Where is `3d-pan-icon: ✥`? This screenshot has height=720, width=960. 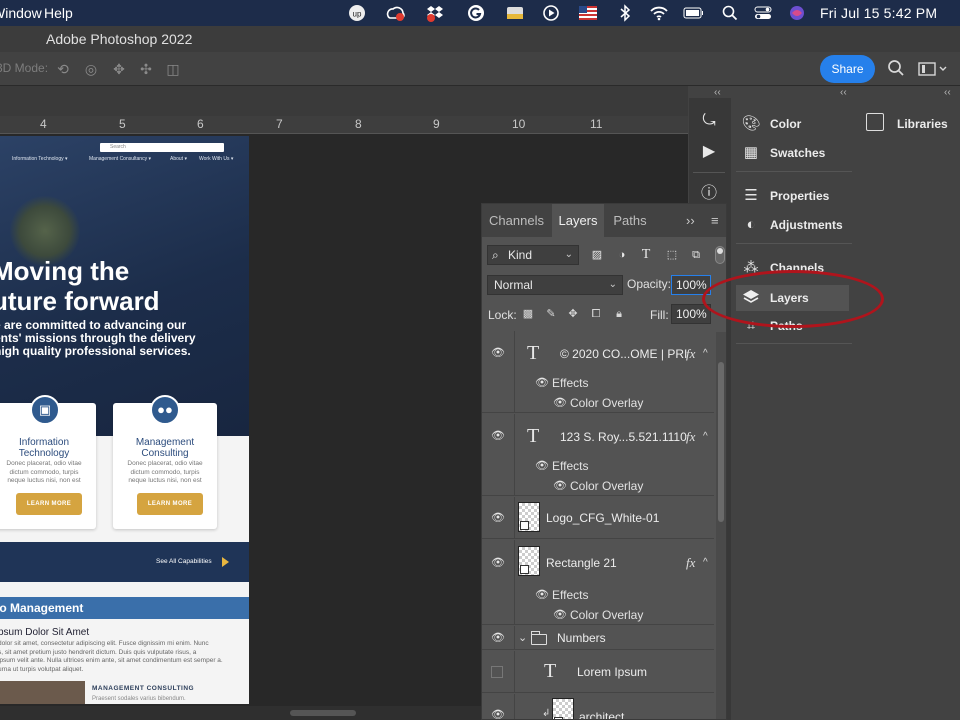 3d-pan-icon: ✥ is located at coordinates (119, 69).